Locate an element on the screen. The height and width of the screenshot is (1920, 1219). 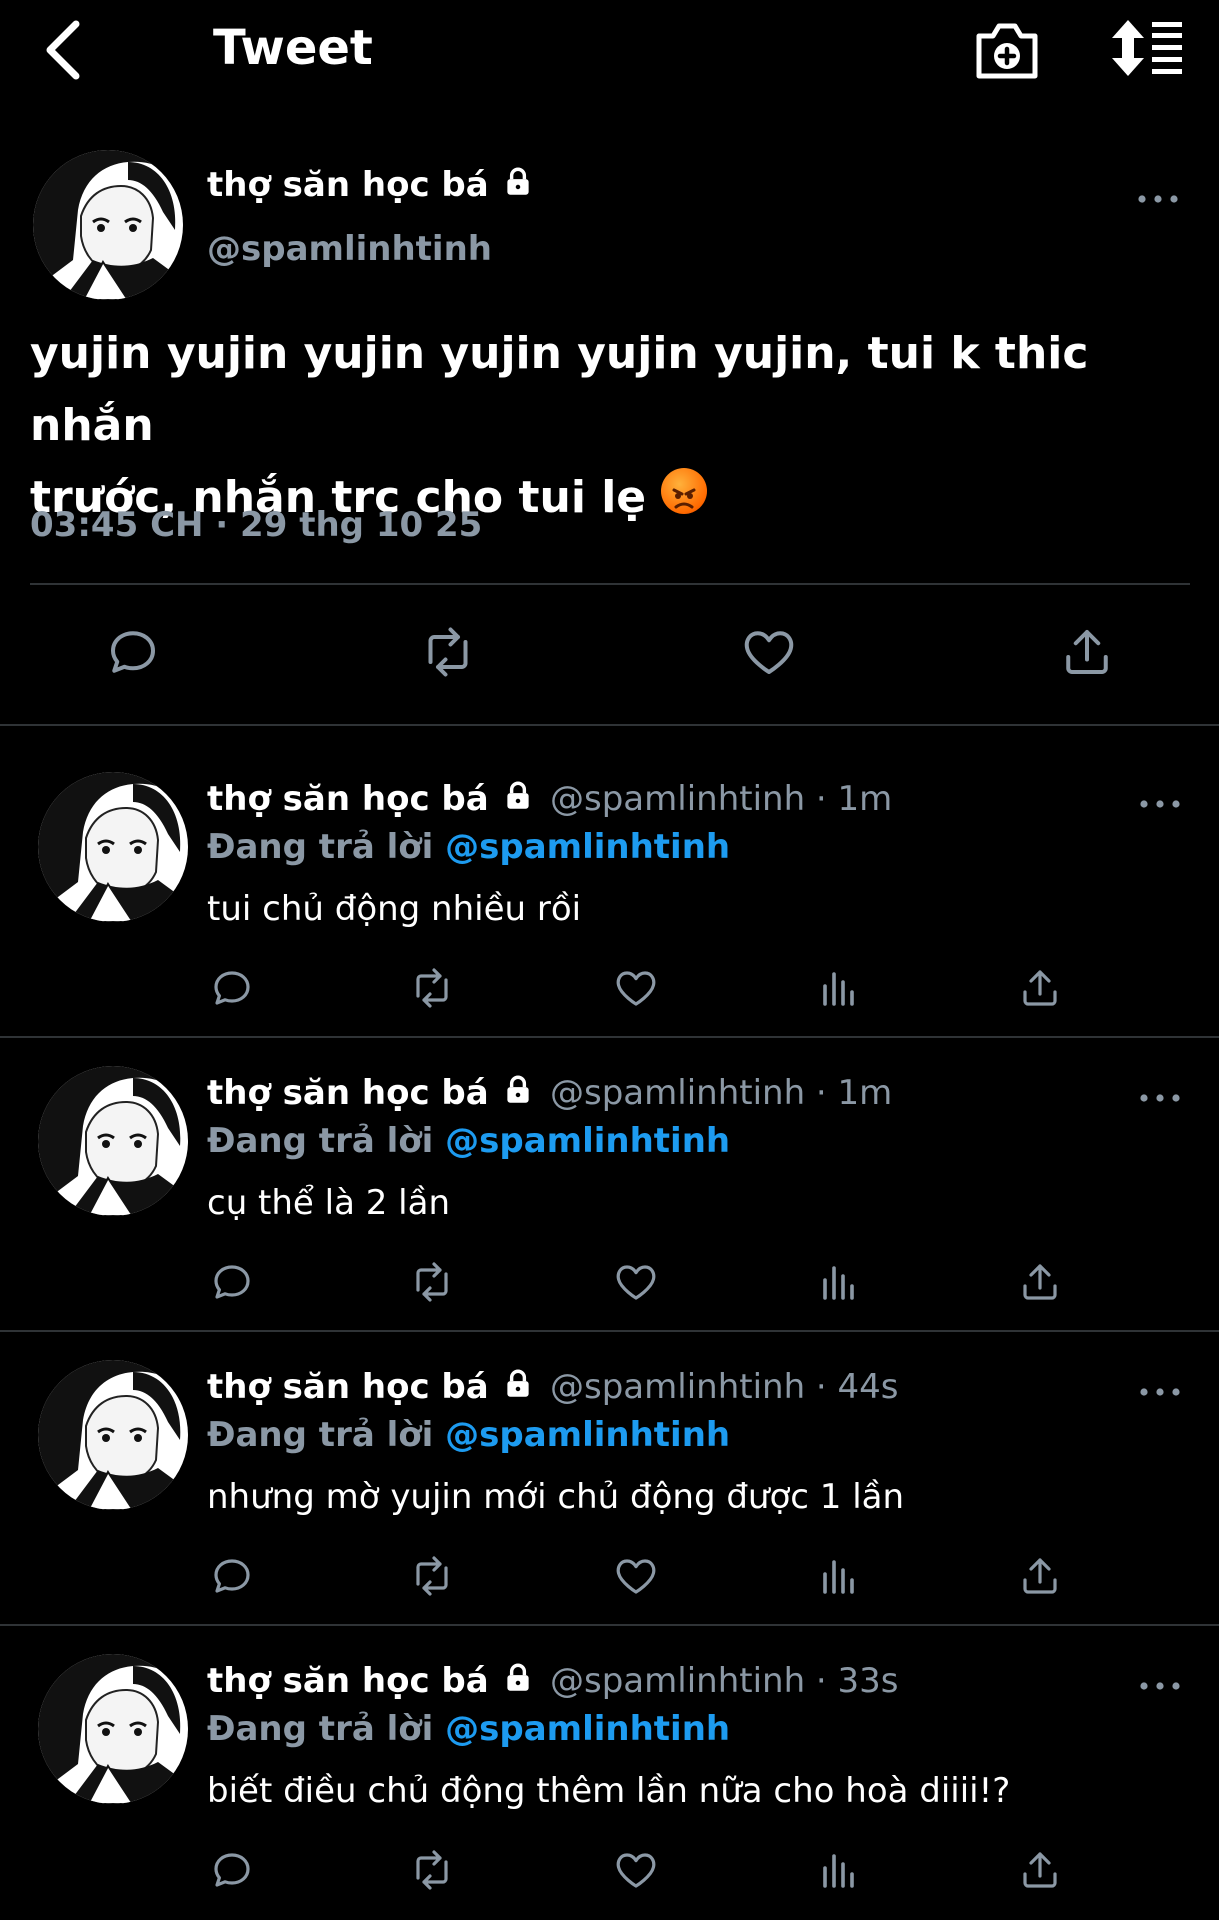
reply-text: nhưng mờ yujin mới chủ động được 1 lần is located at coordinates (556, 1497).